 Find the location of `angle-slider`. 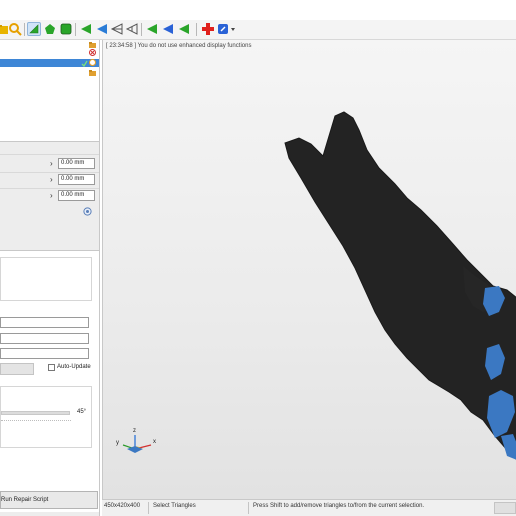

angle-slider is located at coordinates (35, 413).